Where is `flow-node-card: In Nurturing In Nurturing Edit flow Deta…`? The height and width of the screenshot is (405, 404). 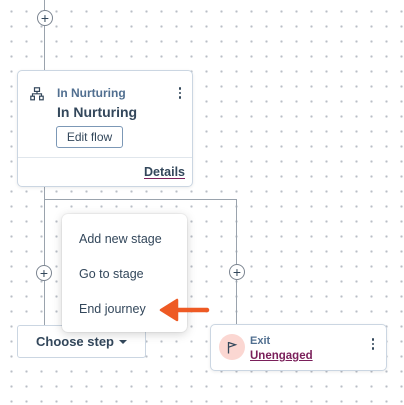 flow-node-card: In Nurturing In Nurturing Edit flow Deta… is located at coordinates (105, 128).